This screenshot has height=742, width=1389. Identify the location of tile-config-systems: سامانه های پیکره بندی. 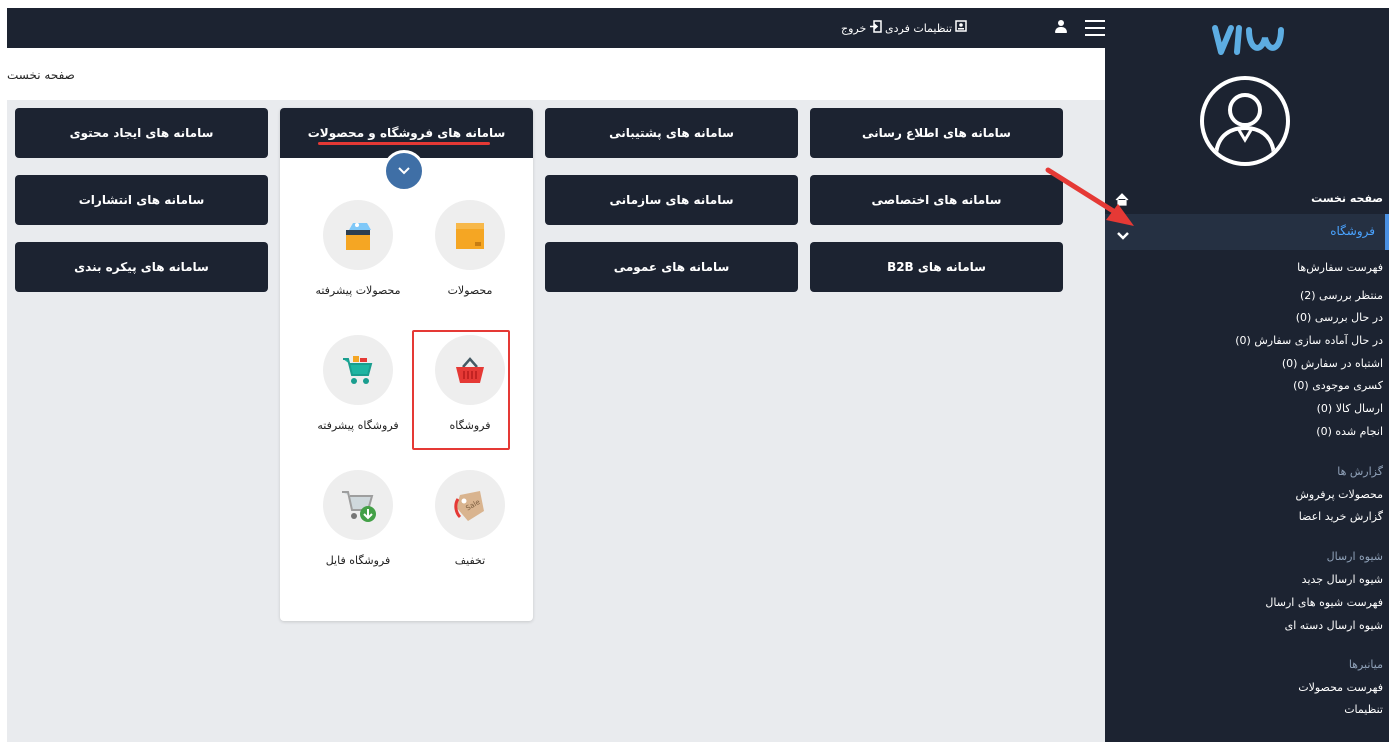
(141, 267).